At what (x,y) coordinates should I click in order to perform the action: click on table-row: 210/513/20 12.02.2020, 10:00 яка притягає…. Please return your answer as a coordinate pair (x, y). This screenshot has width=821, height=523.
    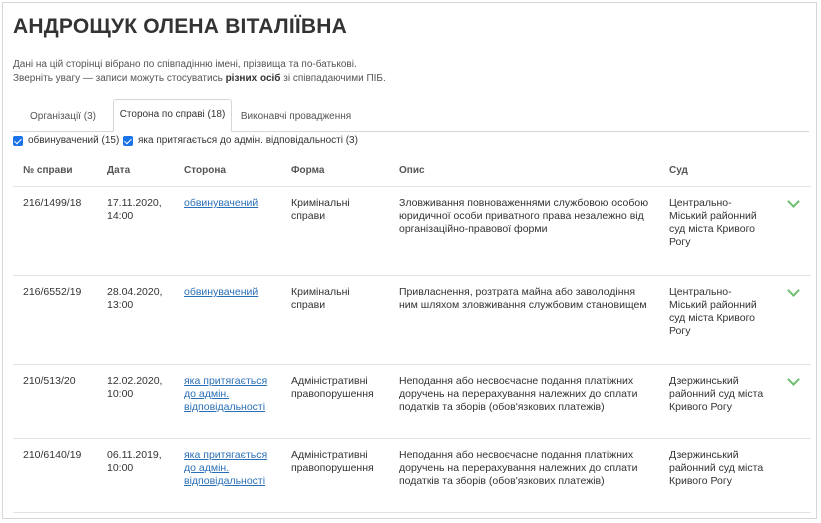
    Looking at the image, I should click on (412, 401).